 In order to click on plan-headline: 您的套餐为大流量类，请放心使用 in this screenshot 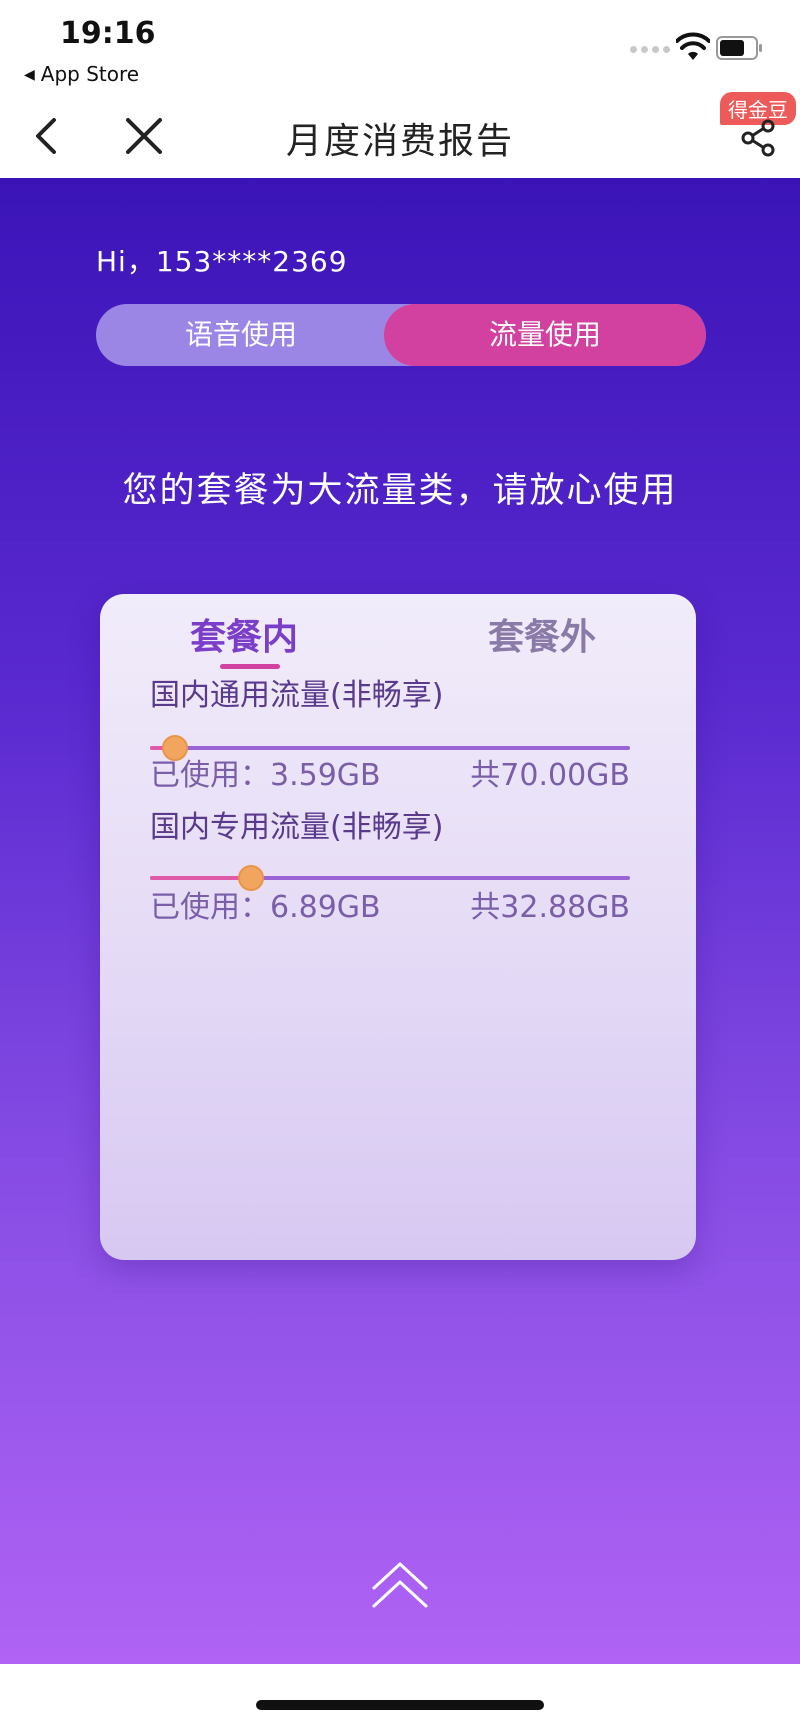, I will do `click(400, 491)`.